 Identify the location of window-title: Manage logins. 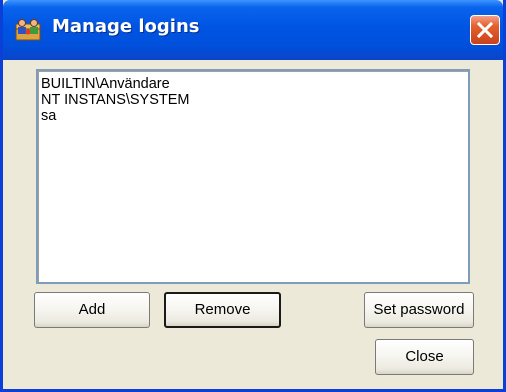
(126, 26).